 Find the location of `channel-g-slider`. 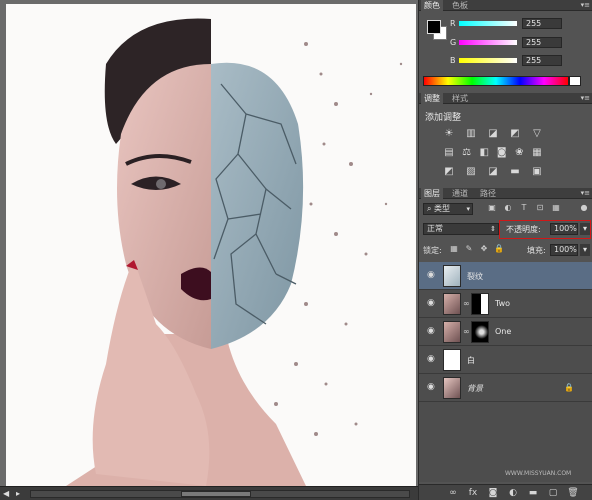

channel-g-slider is located at coordinates (488, 42).